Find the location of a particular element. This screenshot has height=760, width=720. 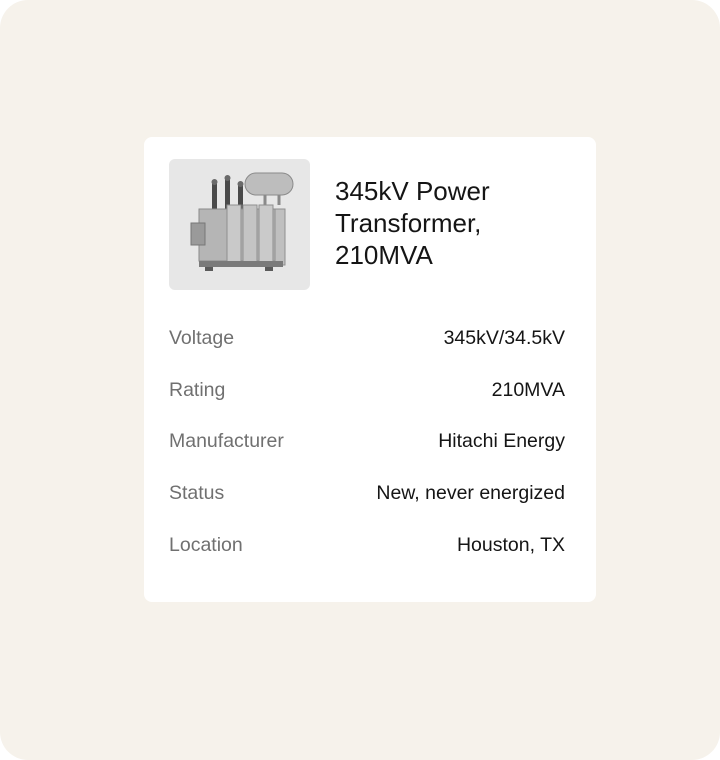

spec-value: 210MVA is located at coordinates (528, 389).